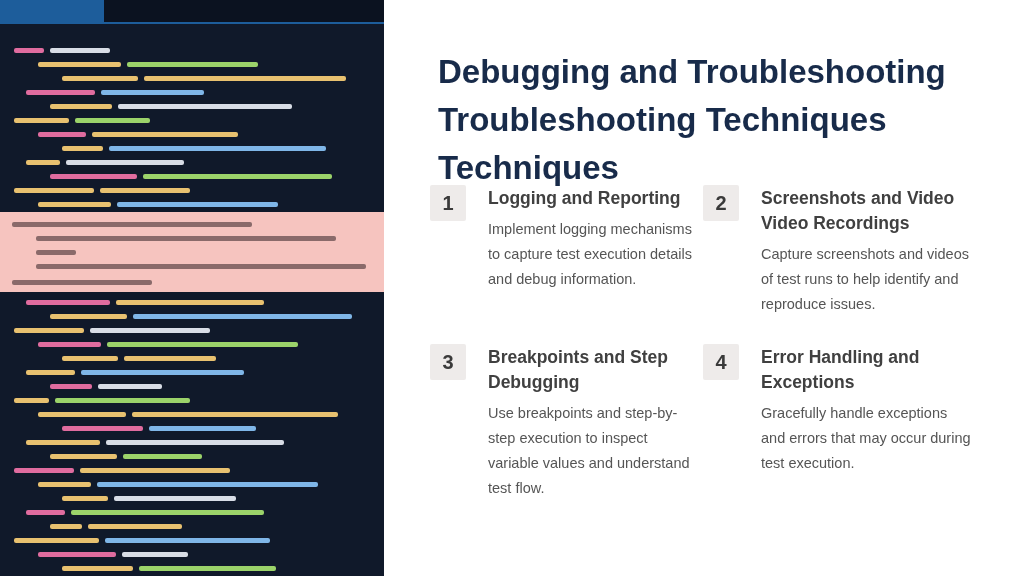 Image resolution: width=1024 pixels, height=576 pixels. What do you see at coordinates (589, 451) in the screenshot?
I see `item-description: Use breakpoints and step-by-step execution to inspect variable values and understand test flow.` at bounding box center [589, 451].